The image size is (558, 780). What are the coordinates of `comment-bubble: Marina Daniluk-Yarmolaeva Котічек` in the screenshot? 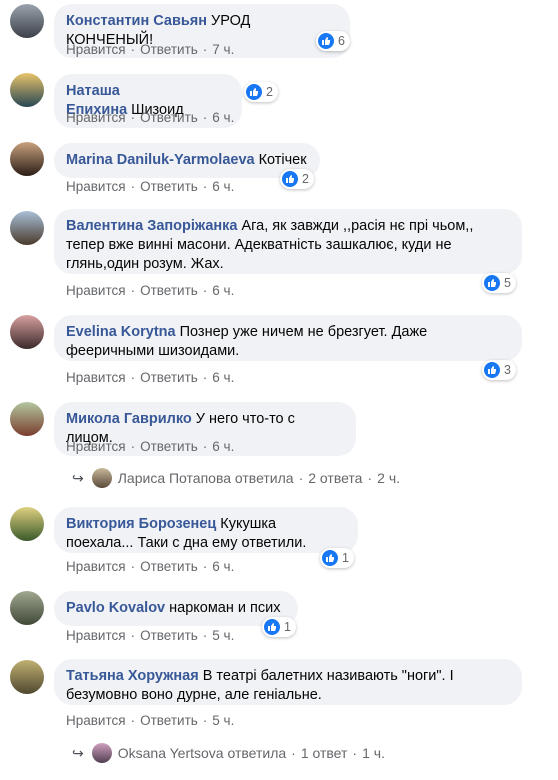 It's located at (187, 160).